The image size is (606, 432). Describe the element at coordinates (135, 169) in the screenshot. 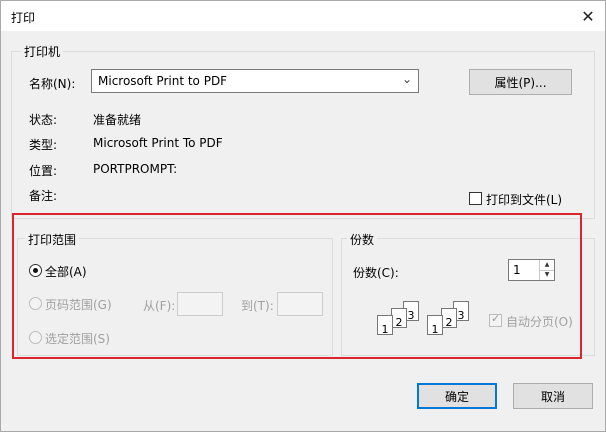

I see `location-value: PORTPROMPT:` at that location.